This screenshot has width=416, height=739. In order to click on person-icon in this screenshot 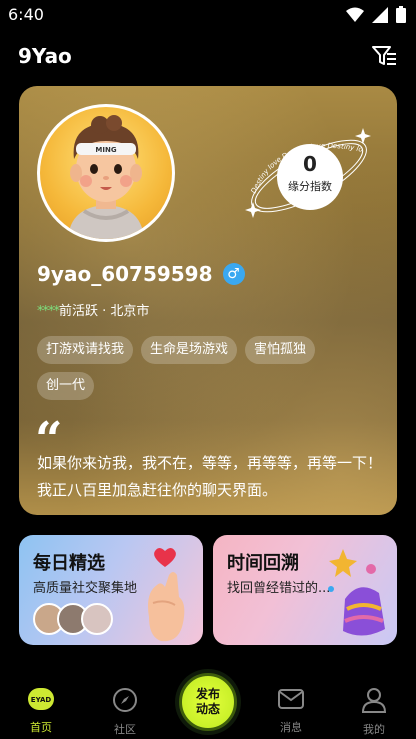, I will do `click(374, 700)`.